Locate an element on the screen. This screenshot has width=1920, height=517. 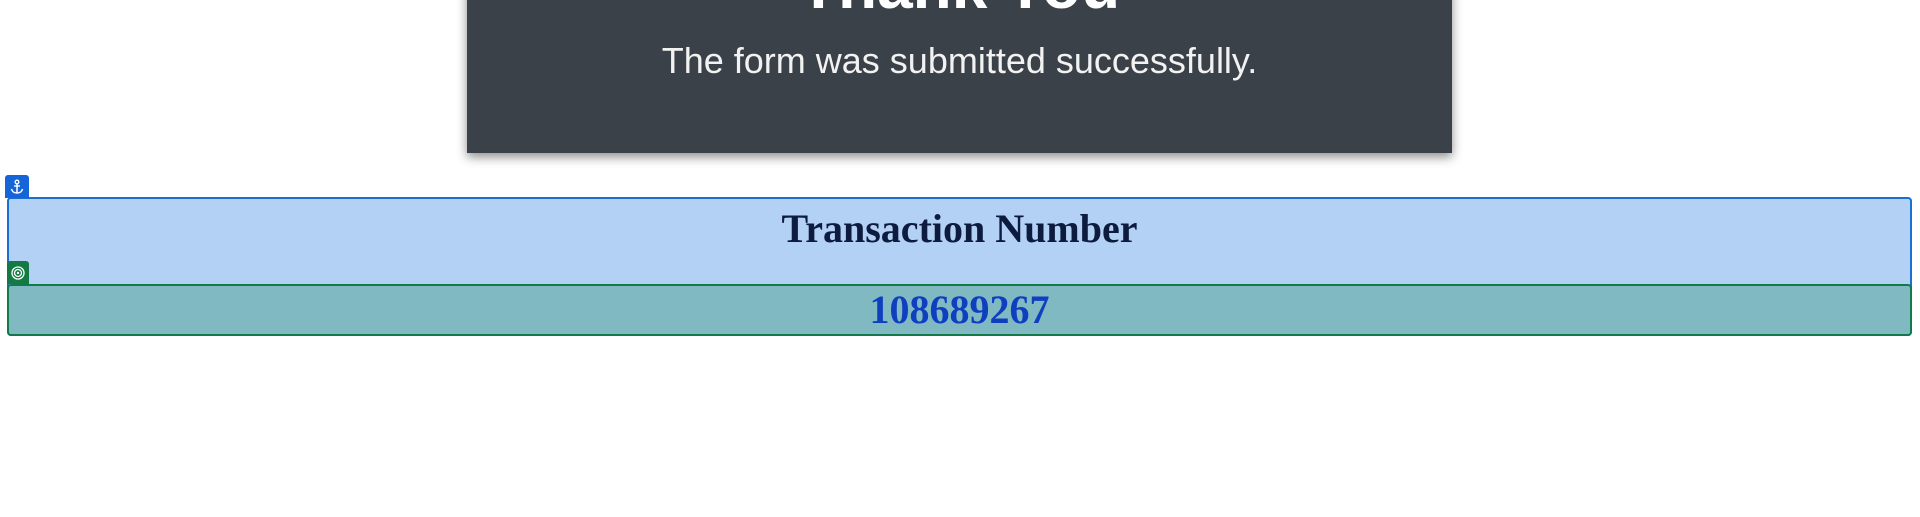
transaction-number-region: 108689267 is located at coordinates (959, 310).